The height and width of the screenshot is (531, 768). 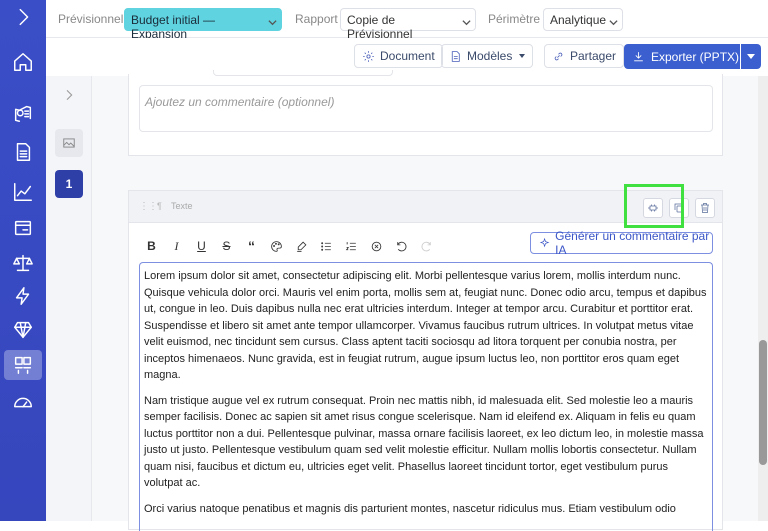 What do you see at coordinates (69, 298) in the screenshot?
I see `pages-panel: 1` at bounding box center [69, 298].